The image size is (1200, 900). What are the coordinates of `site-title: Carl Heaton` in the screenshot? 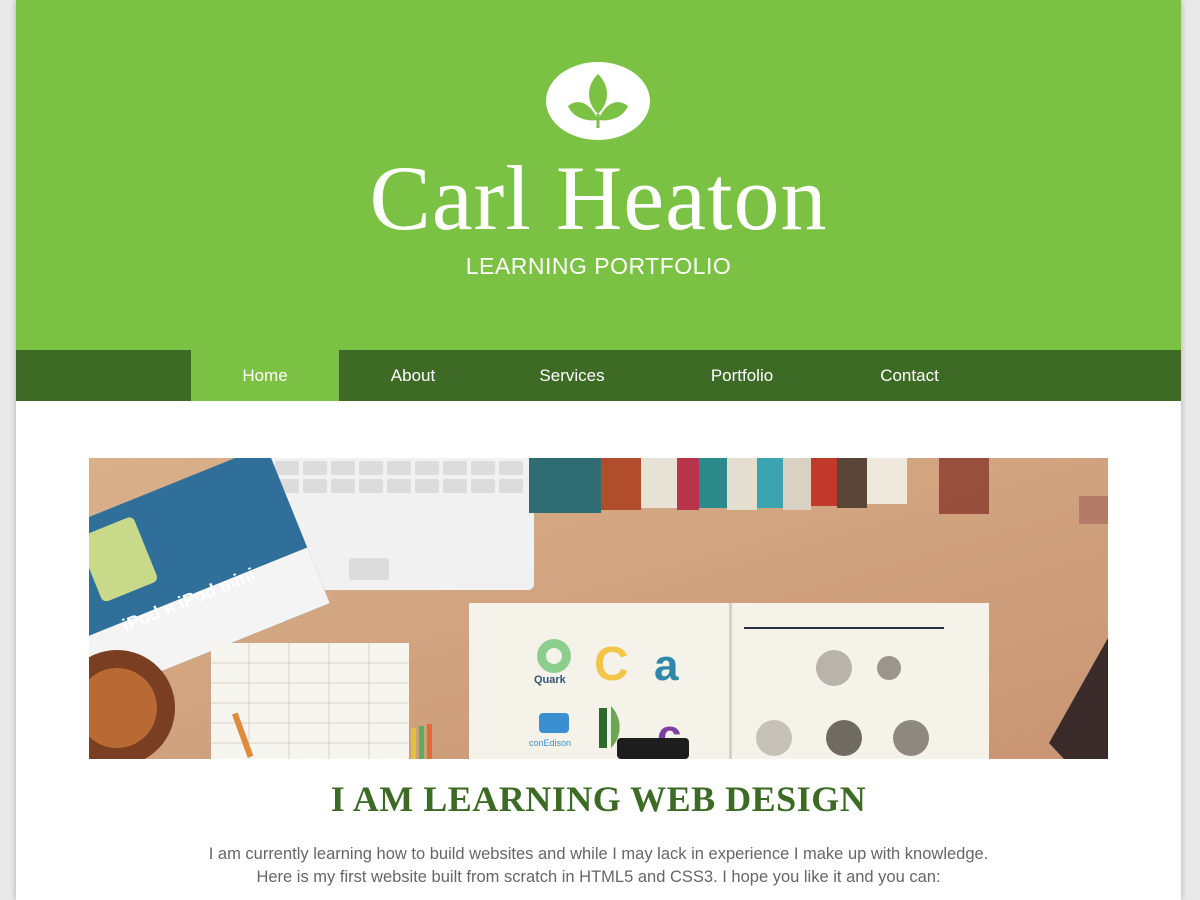 It's located at (598, 198).